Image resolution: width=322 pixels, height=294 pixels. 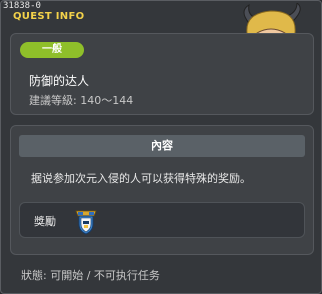 I want to click on shield-medal-icon, so click(x=86, y=221).